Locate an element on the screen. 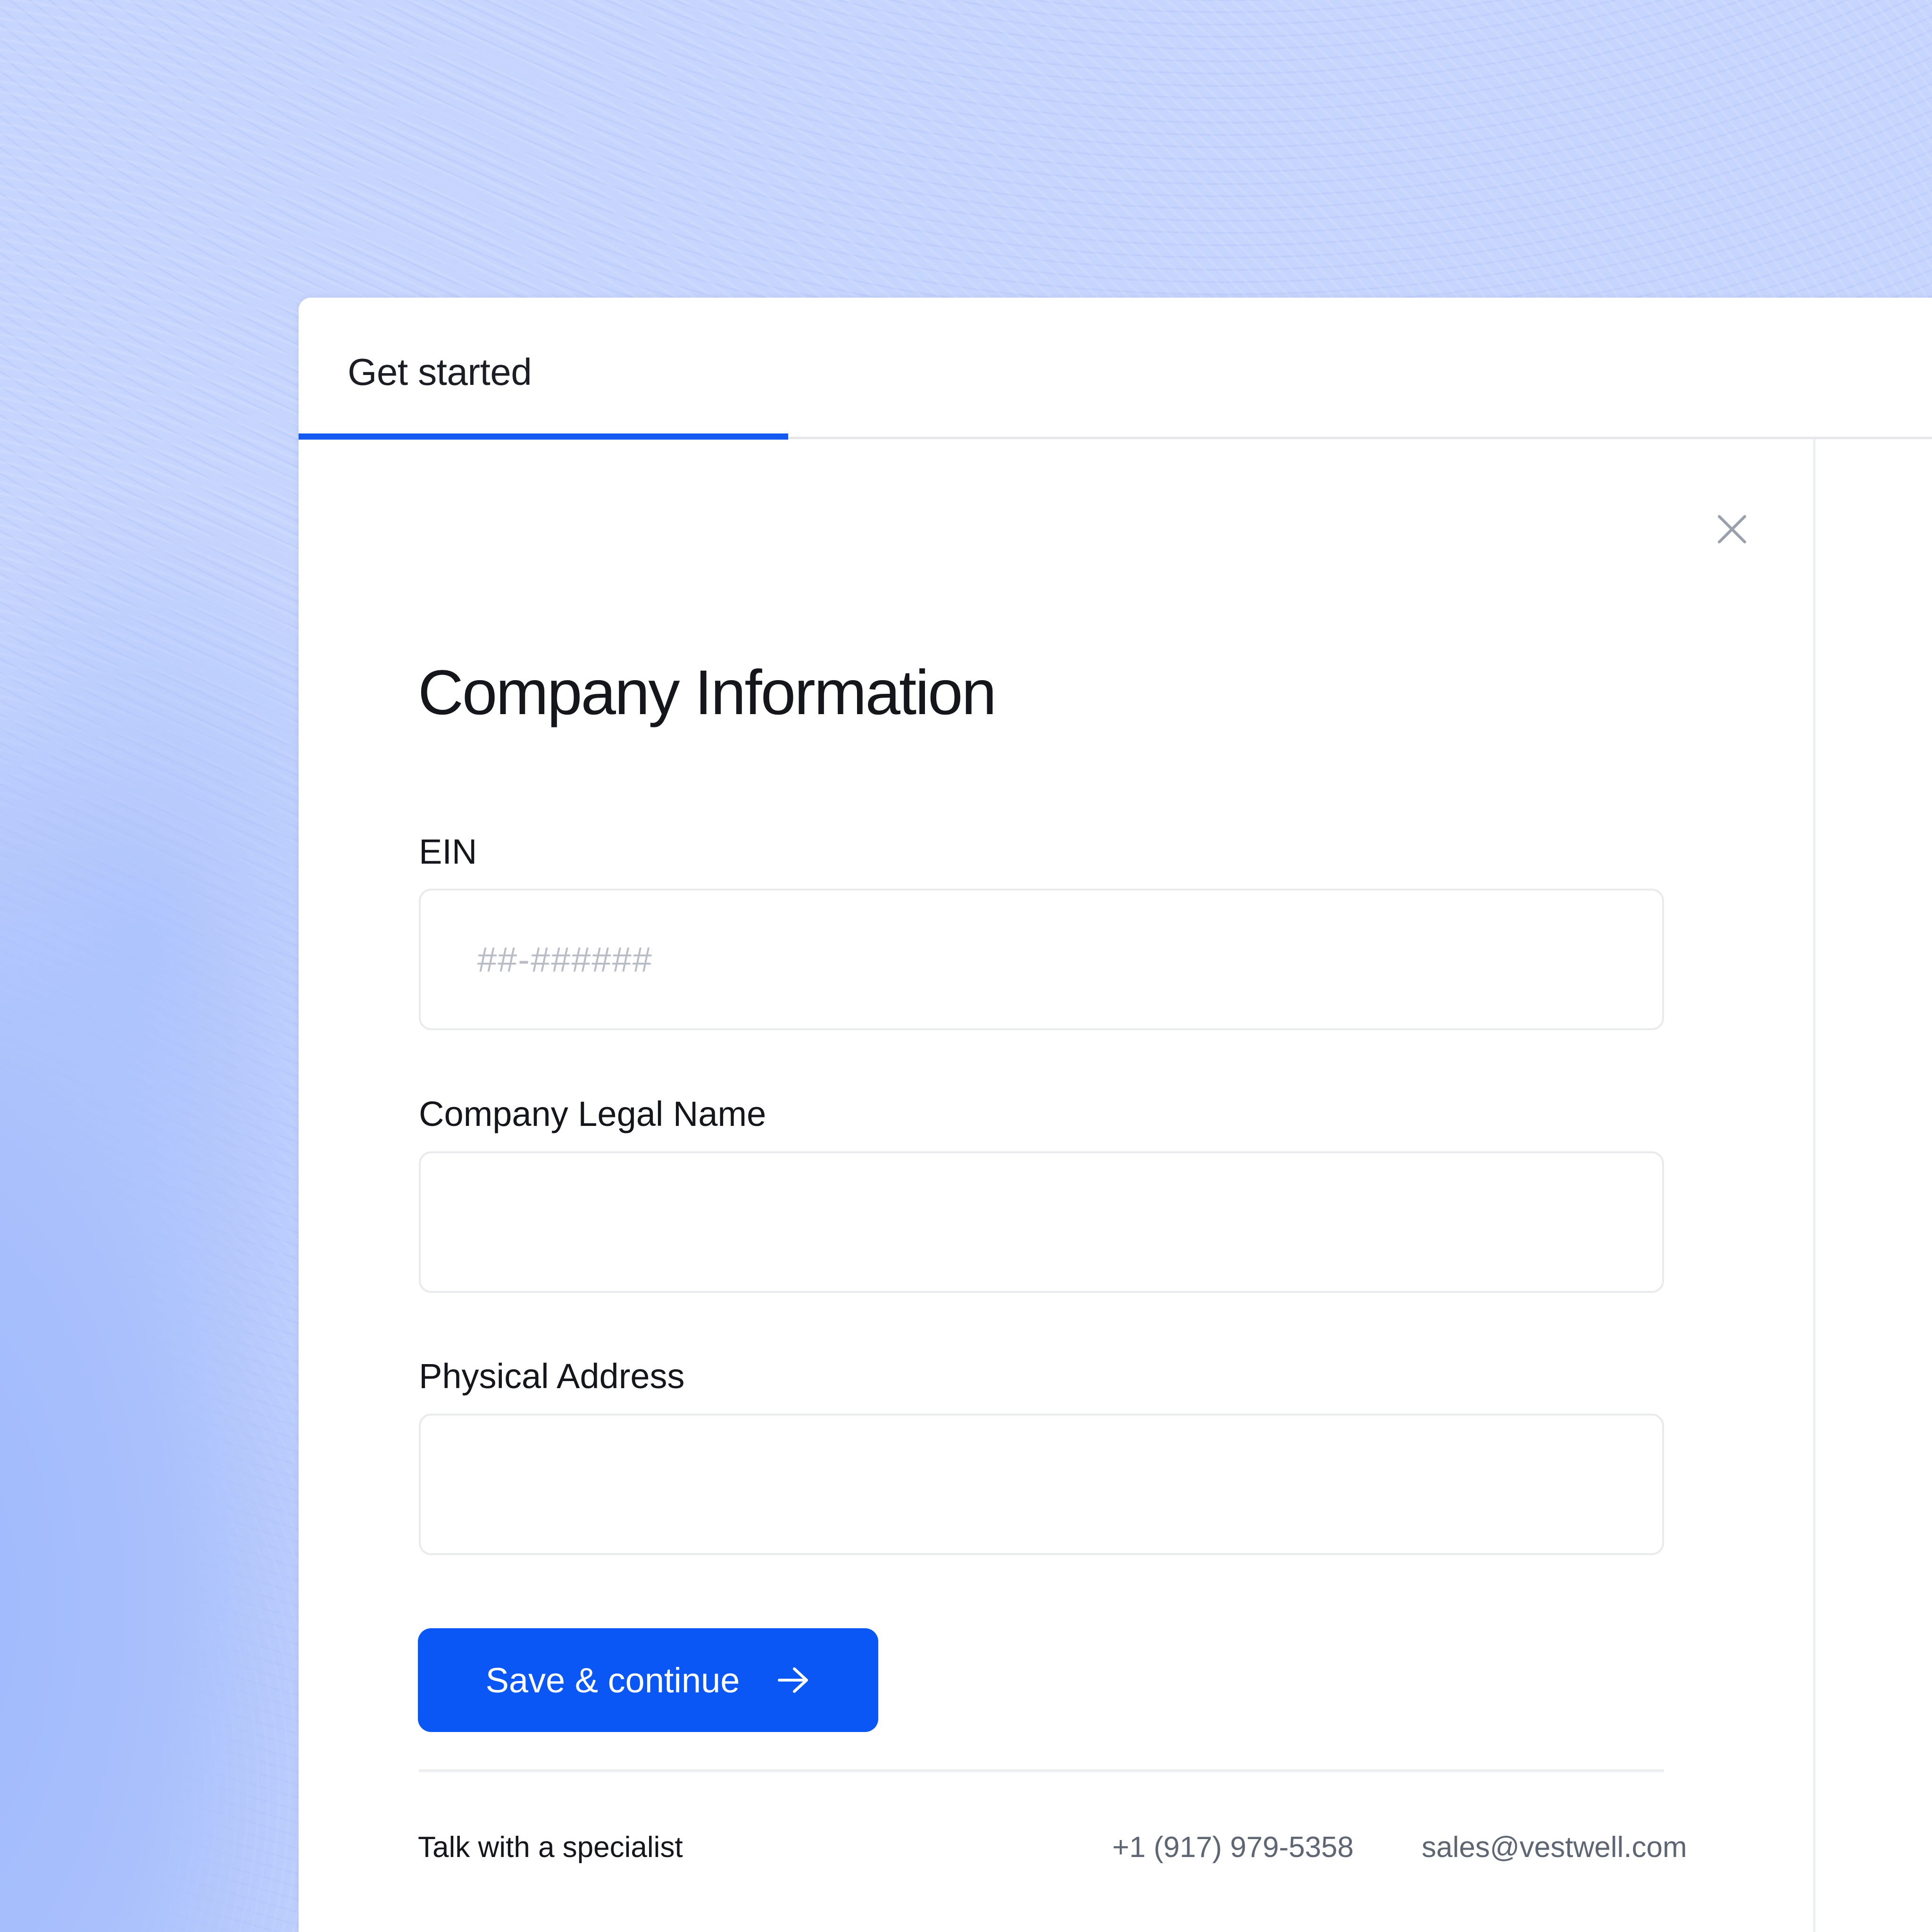 The image size is (1932, 1932). ein-label: EIN is located at coordinates (448, 851).